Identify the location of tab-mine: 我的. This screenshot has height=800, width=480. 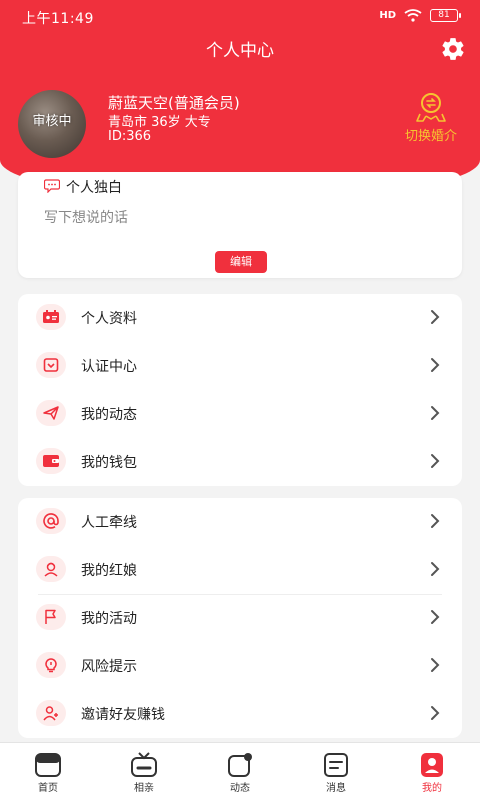
(432, 771).